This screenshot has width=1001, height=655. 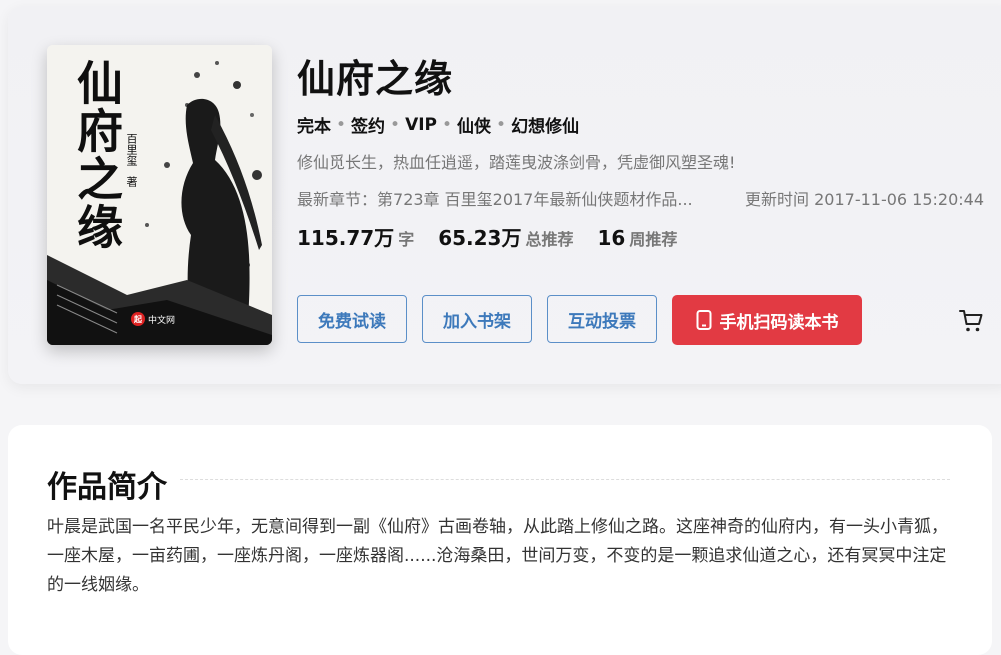 I want to click on scan-to-read-button: 手机扫码读本书, so click(x=767, y=320).